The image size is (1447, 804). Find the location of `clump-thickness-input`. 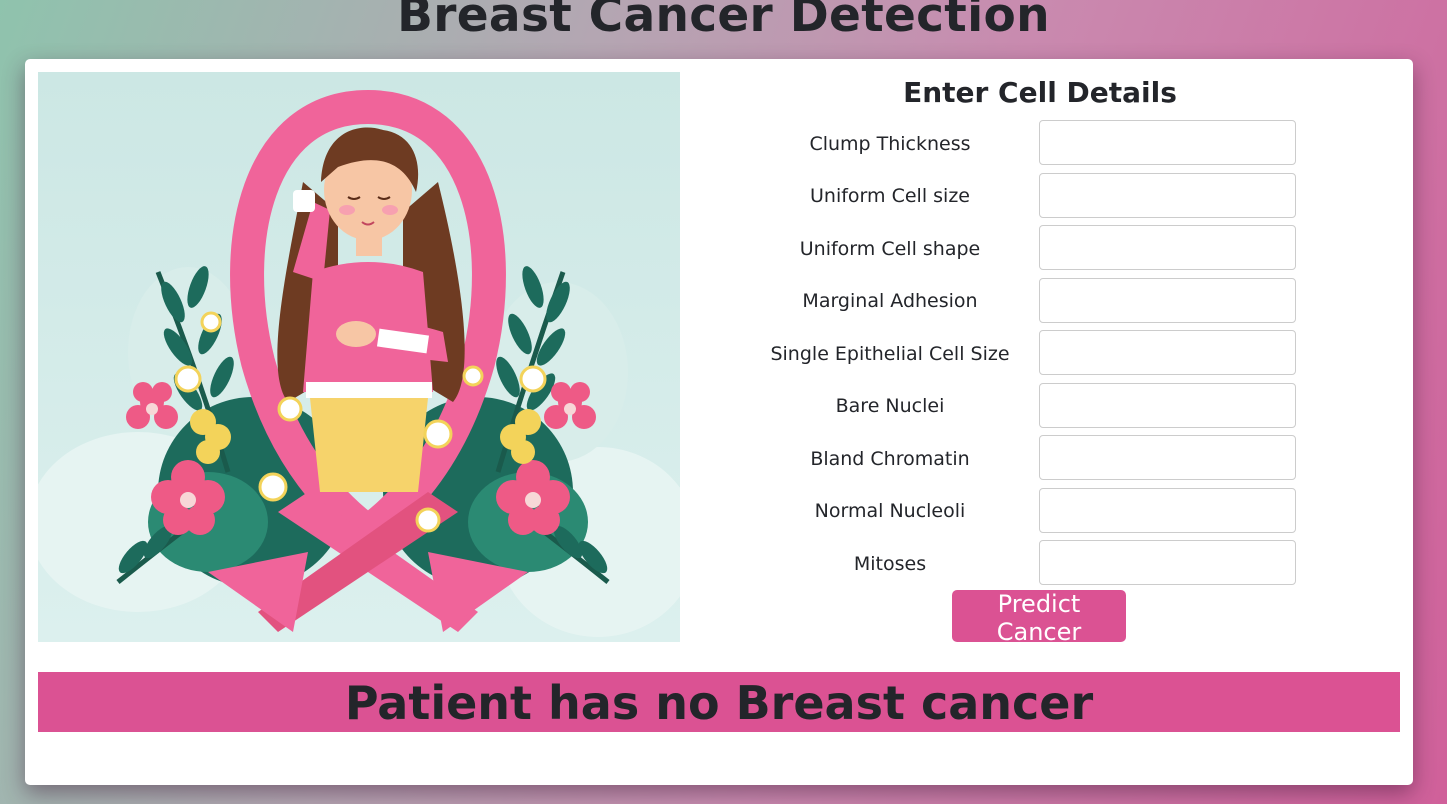

clump-thickness-input is located at coordinates (1167, 142).